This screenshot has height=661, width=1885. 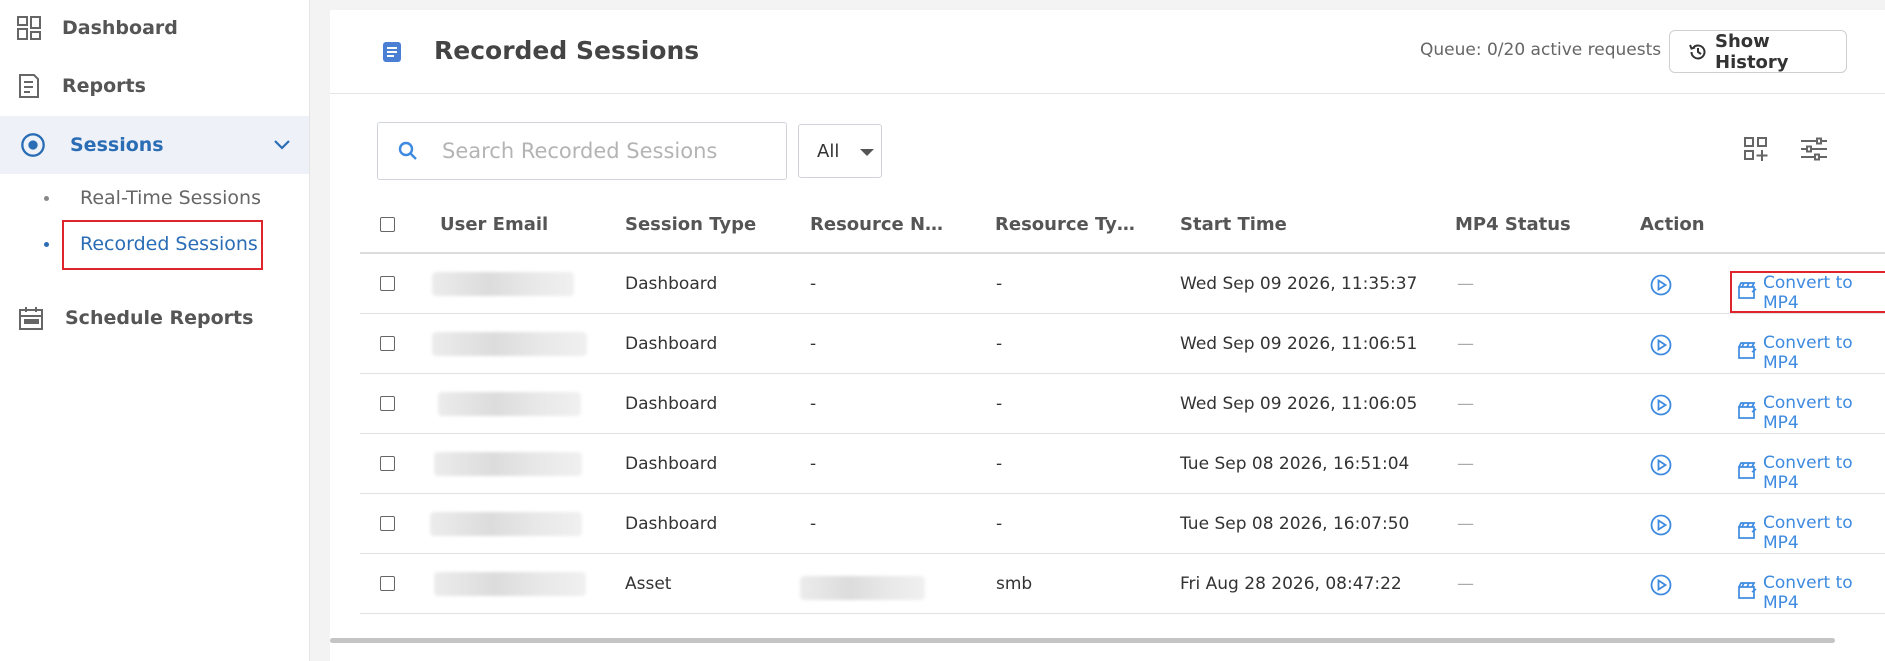 What do you see at coordinates (1295, 524) in the screenshot?
I see `start-time: Tue Sep 08 2026, 16:07:50` at bounding box center [1295, 524].